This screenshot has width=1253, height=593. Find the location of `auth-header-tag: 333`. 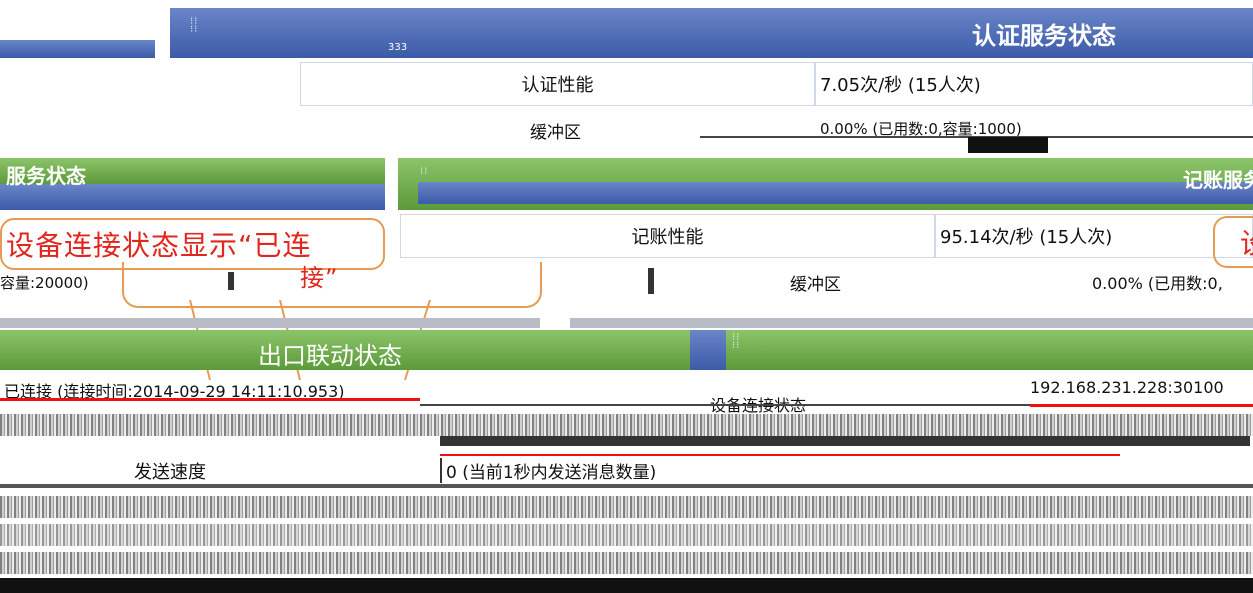

auth-header-tag: 333 is located at coordinates (398, 47).